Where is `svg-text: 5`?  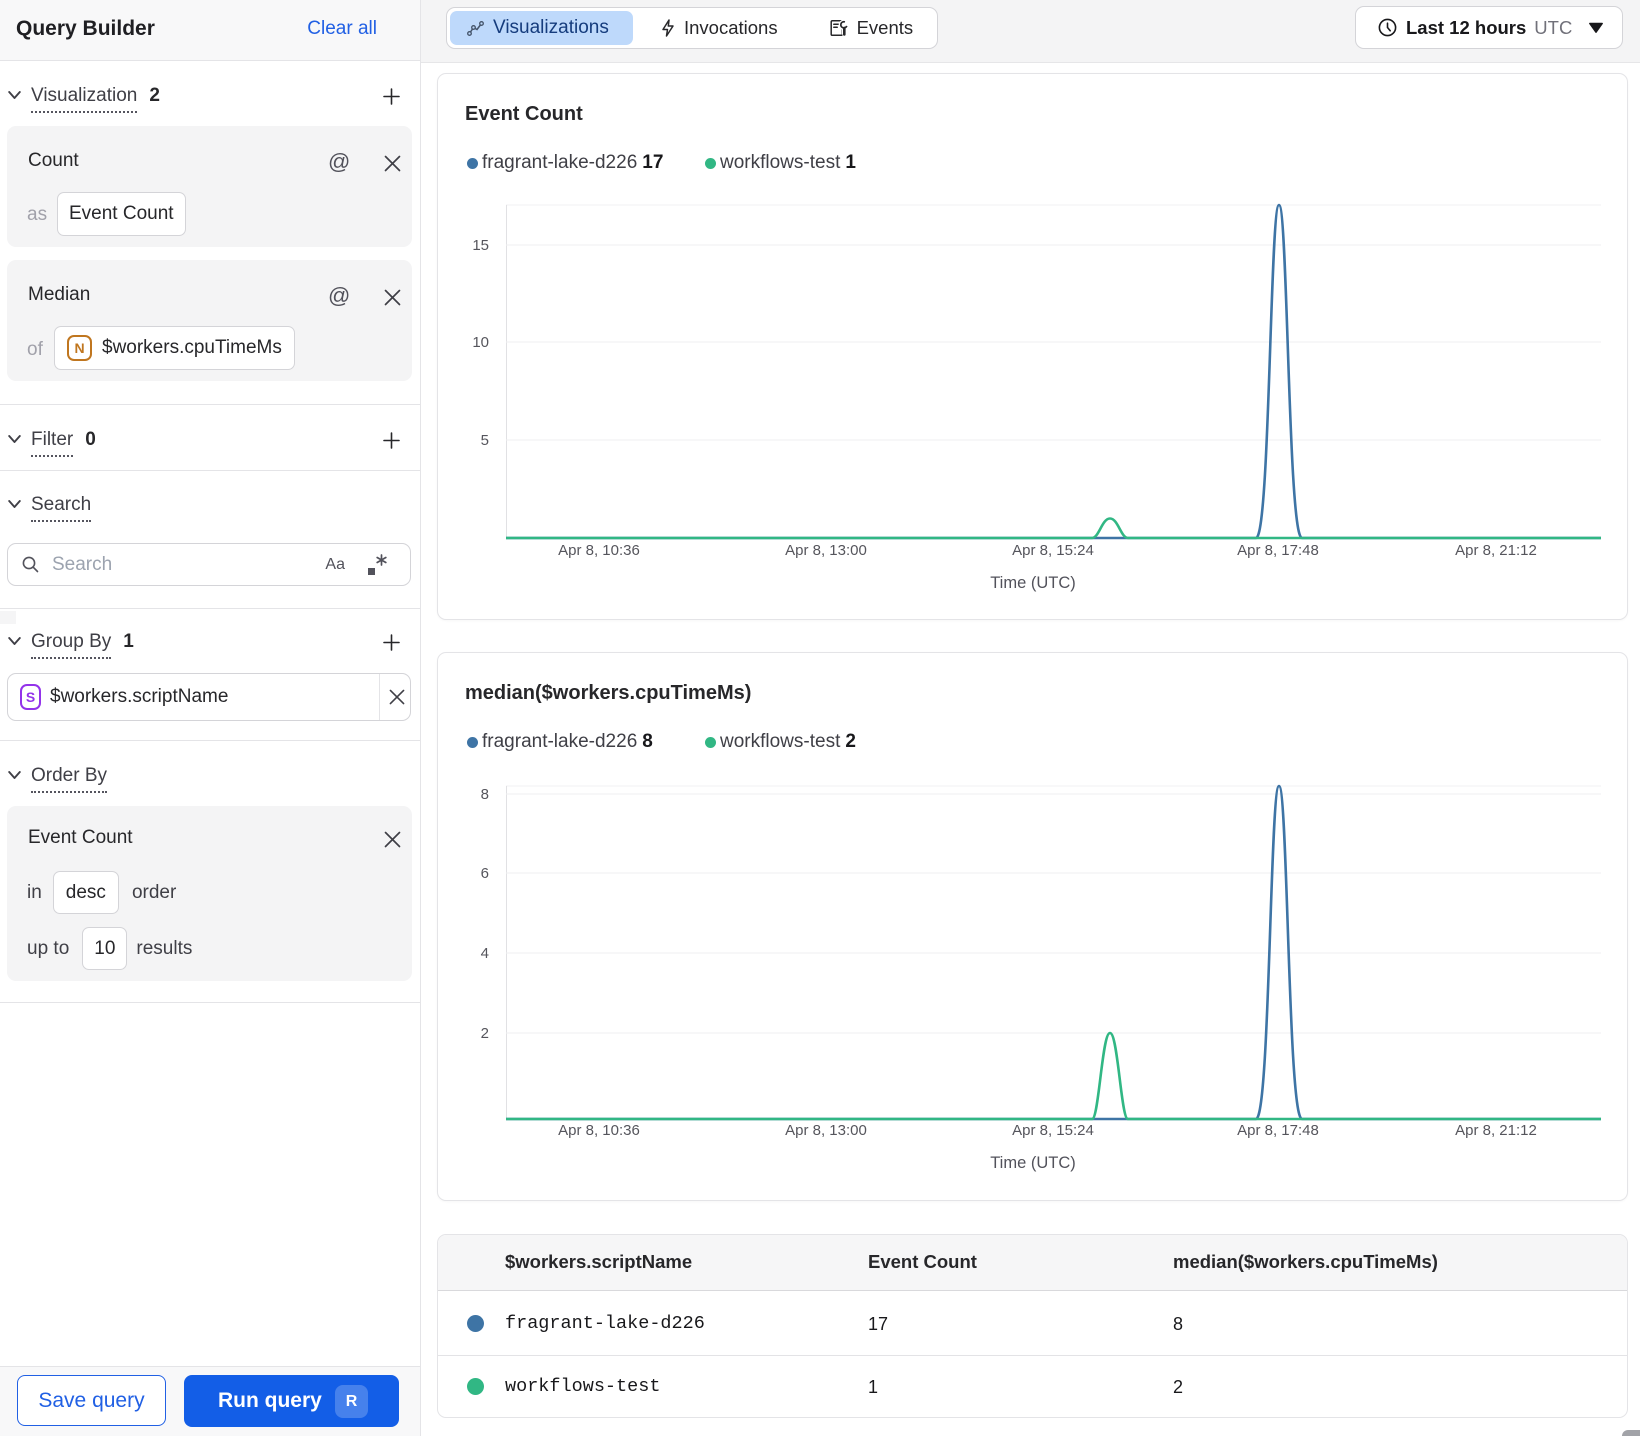
svg-text: 5 is located at coordinates (485, 440).